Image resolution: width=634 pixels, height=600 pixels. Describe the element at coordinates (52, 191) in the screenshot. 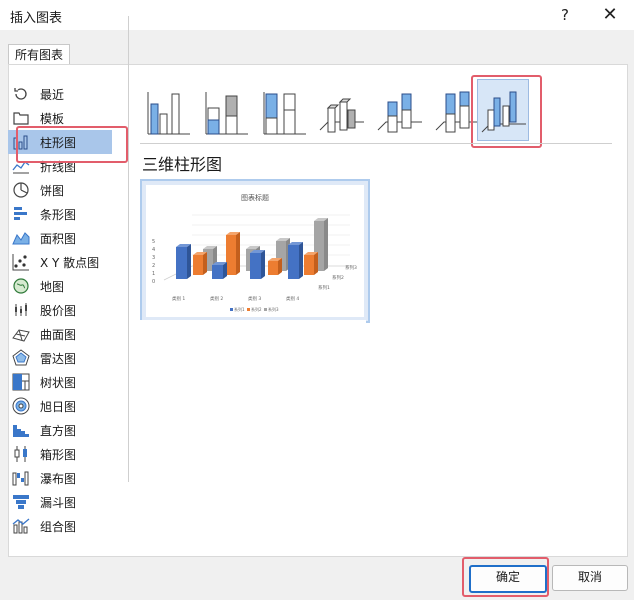

I see `sidebar-item-label: 饼图` at that location.